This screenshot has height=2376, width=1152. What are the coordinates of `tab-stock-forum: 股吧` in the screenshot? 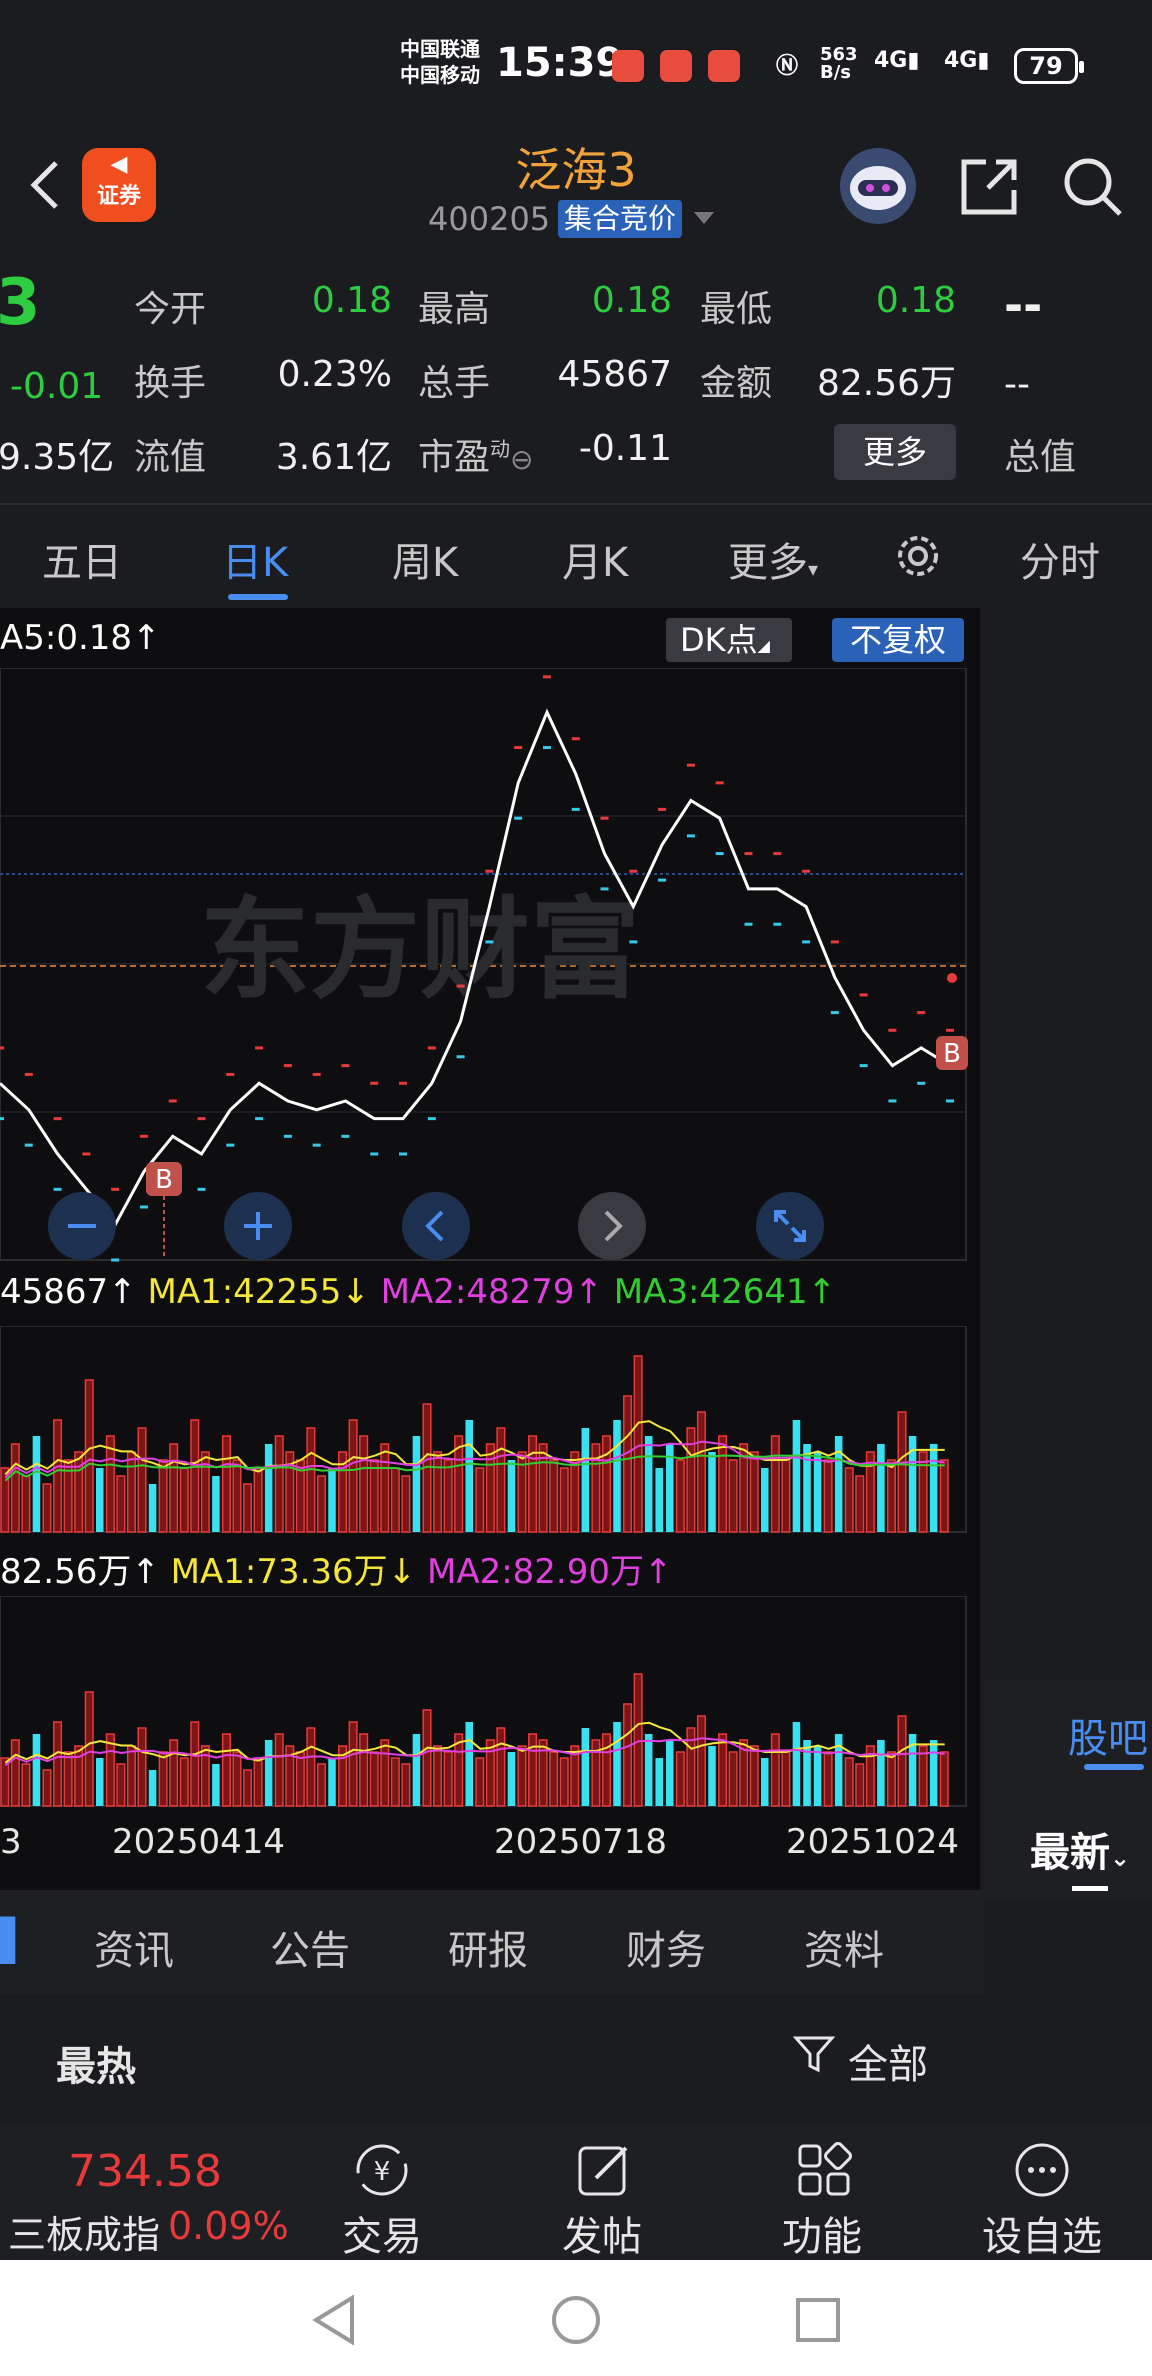 It's located at (1108, 1735).